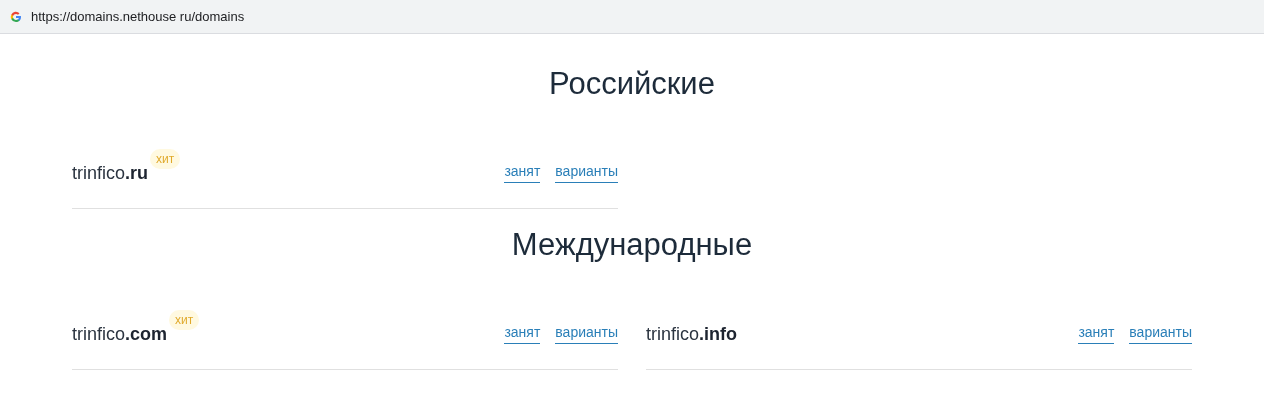  I want to click on section-title: Международные, so click(632, 245).